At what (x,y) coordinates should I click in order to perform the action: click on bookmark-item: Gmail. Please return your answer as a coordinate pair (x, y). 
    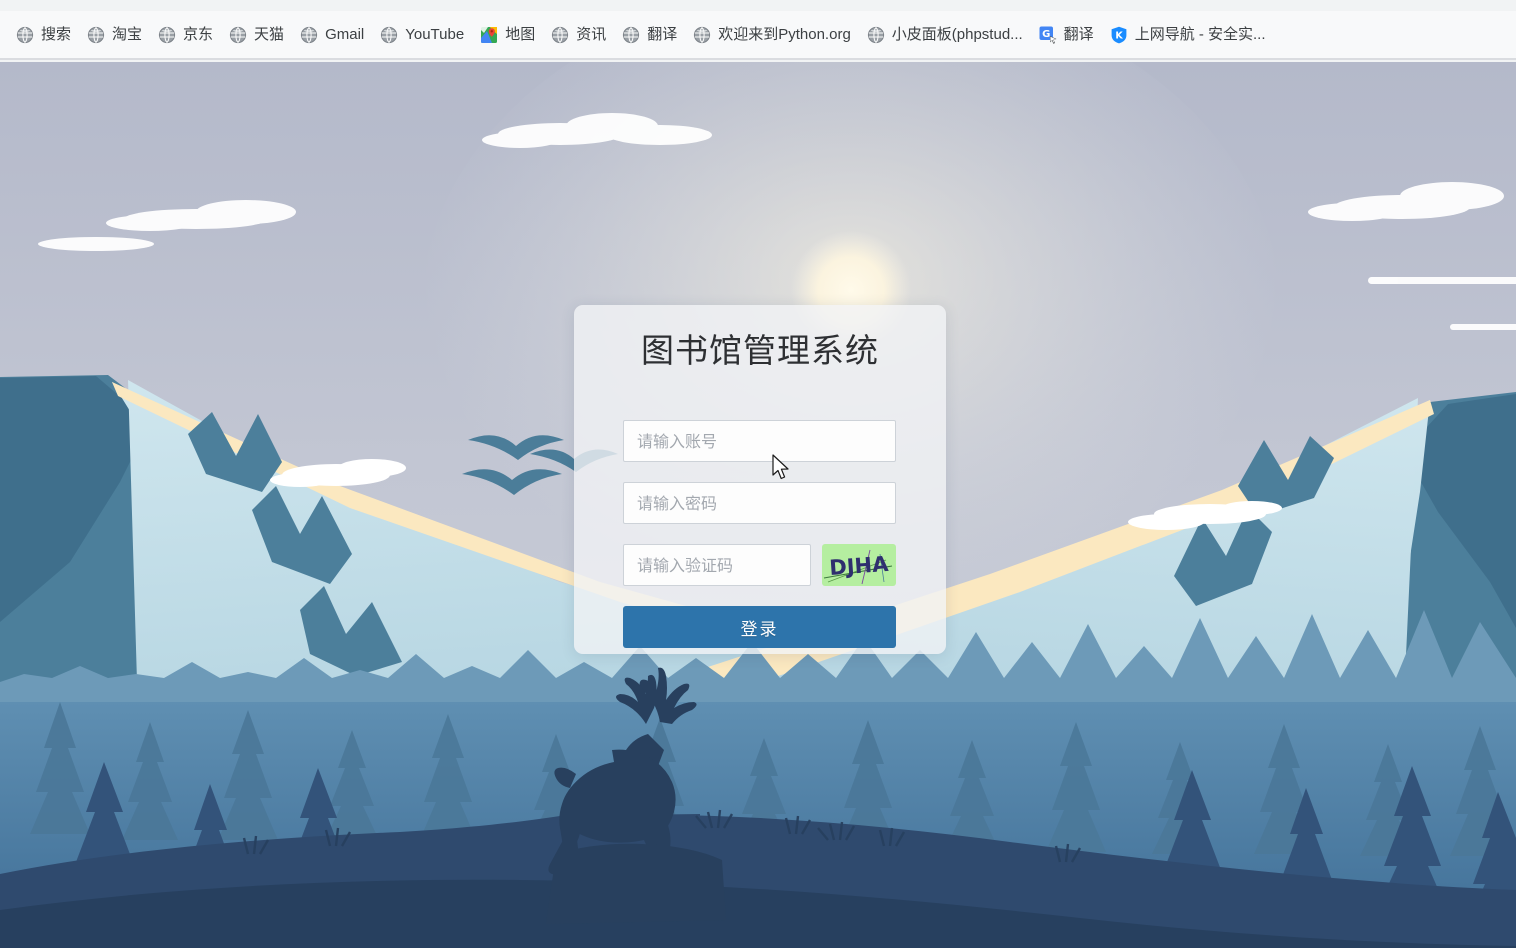
    Looking at the image, I should click on (332, 35).